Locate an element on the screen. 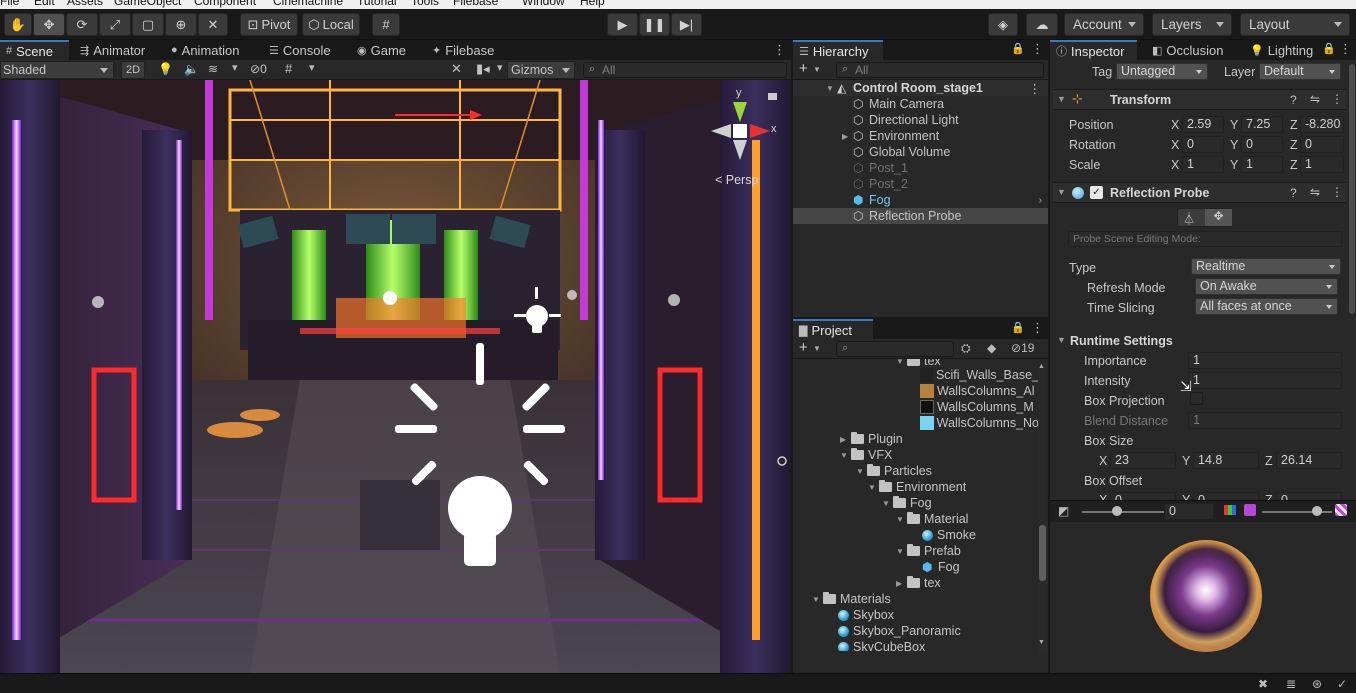  cloud-button: ☁ is located at coordinates (1042, 24).